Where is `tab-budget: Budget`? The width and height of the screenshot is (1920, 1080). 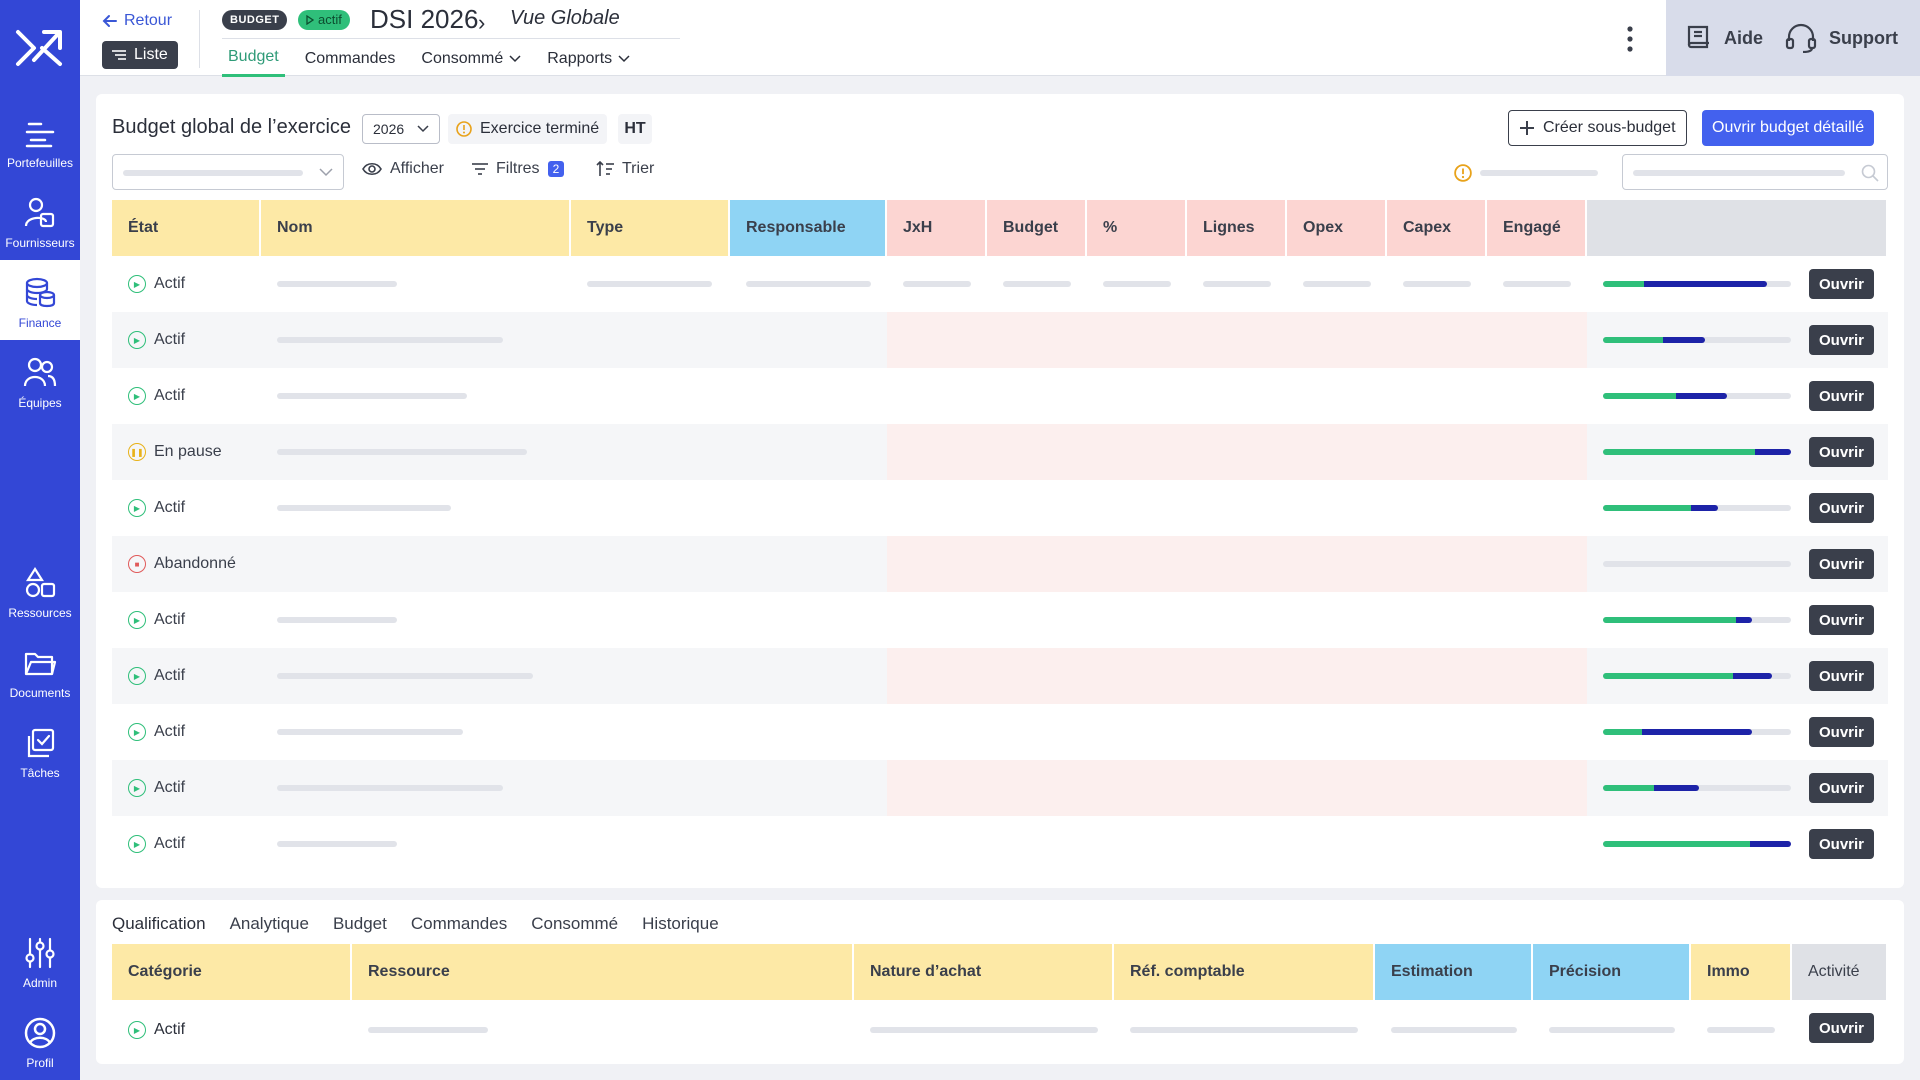
tab-budget: Budget is located at coordinates (253, 60).